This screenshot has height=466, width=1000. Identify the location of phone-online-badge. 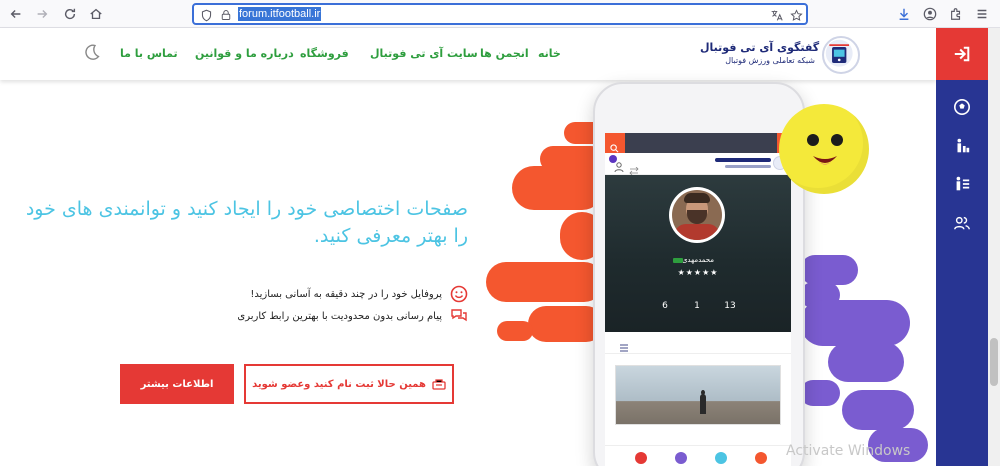
(678, 260).